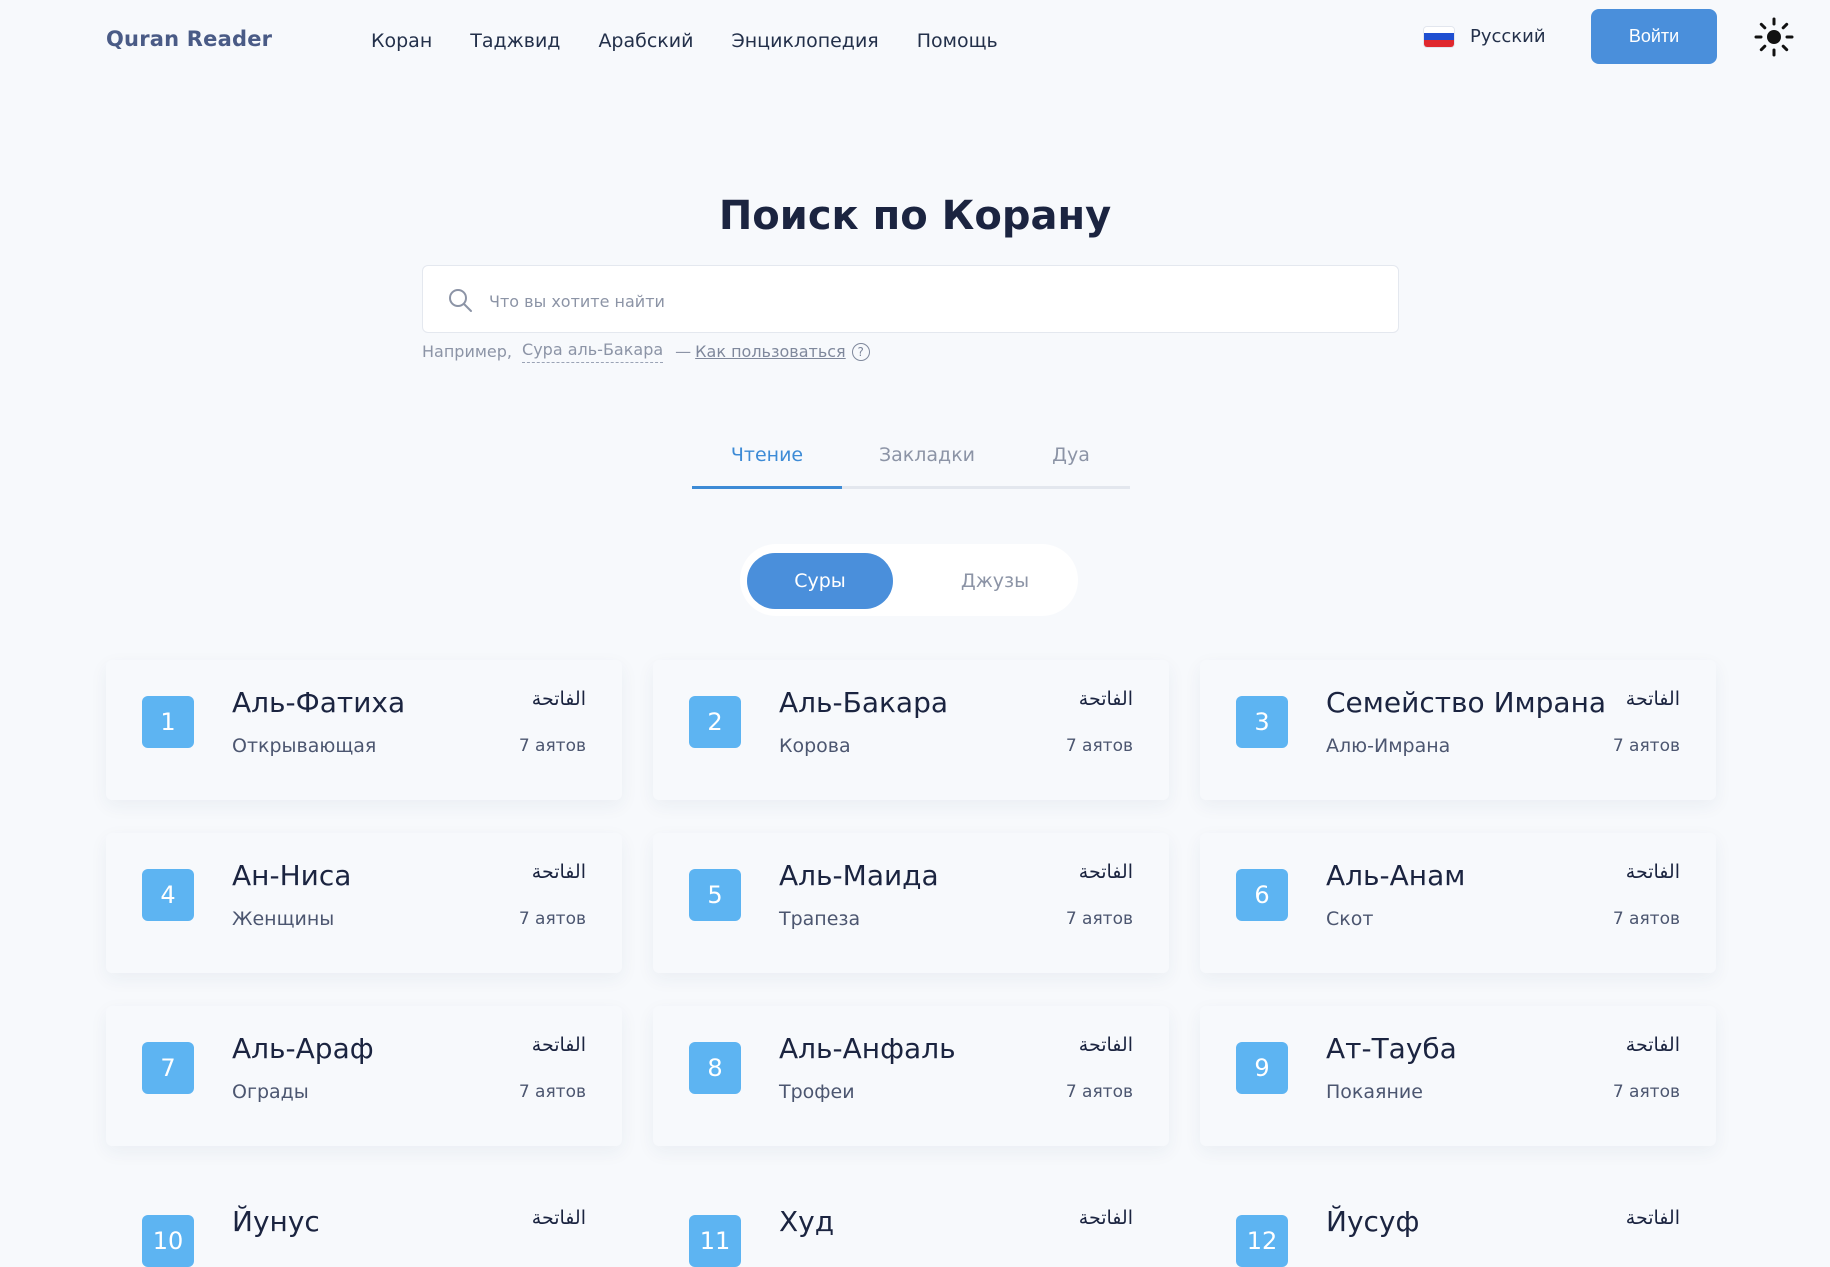 This screenshot has height=1267, width=1830. I want to click on surah-name: Ан-Ниса, so click(292, 875).